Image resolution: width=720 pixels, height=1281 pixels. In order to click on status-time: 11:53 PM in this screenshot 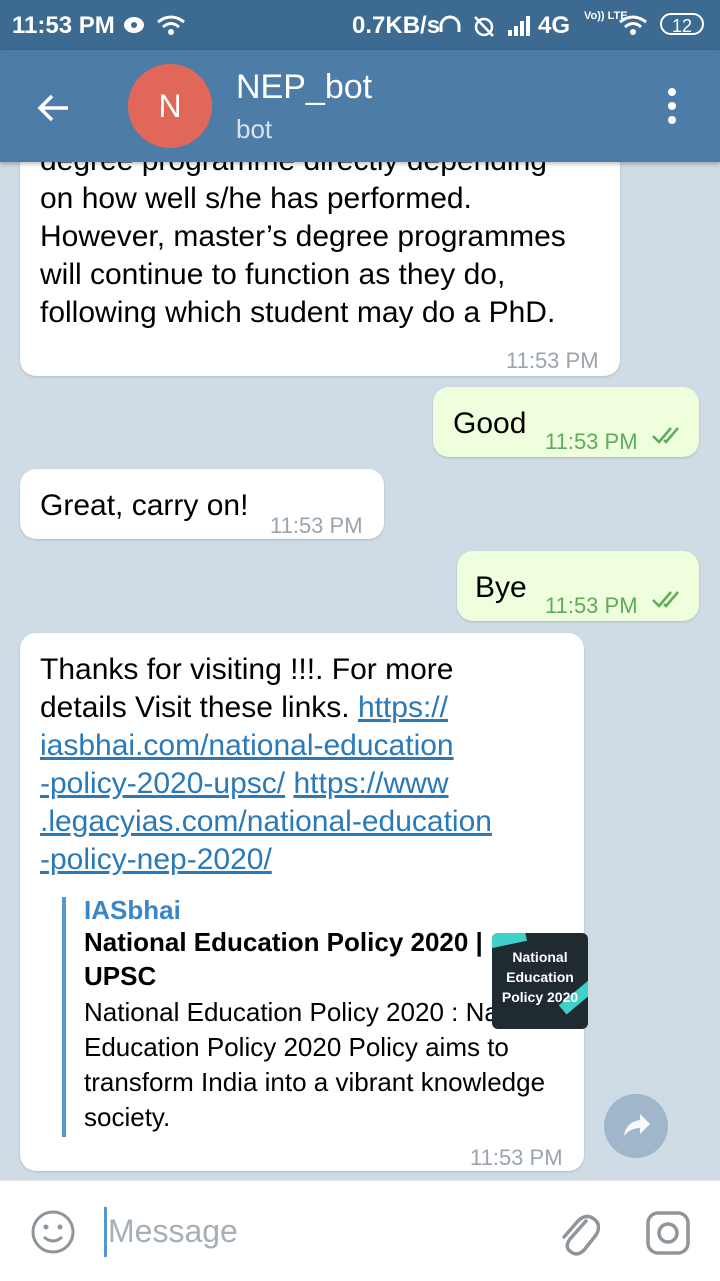, I will do `click(63, 25)`.